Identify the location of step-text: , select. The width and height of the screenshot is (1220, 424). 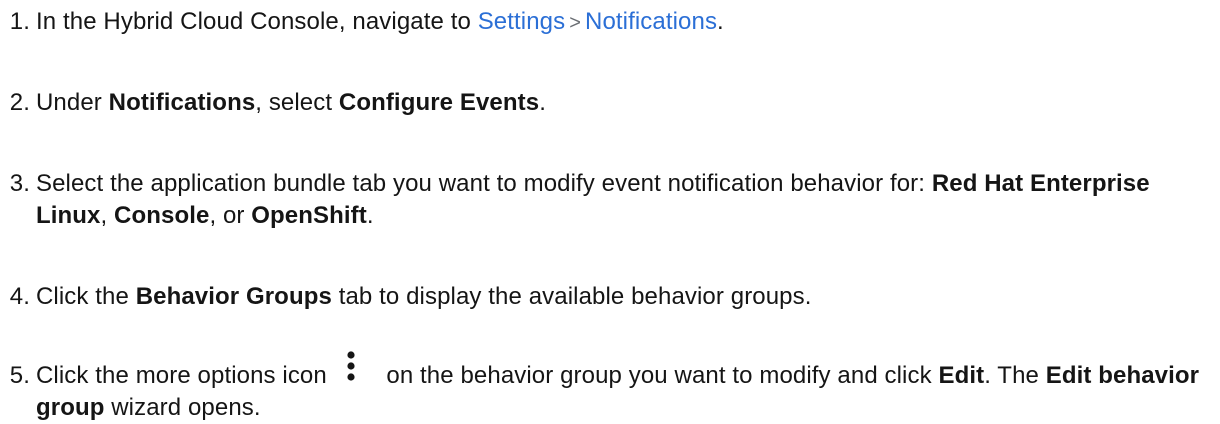
(297, 102).